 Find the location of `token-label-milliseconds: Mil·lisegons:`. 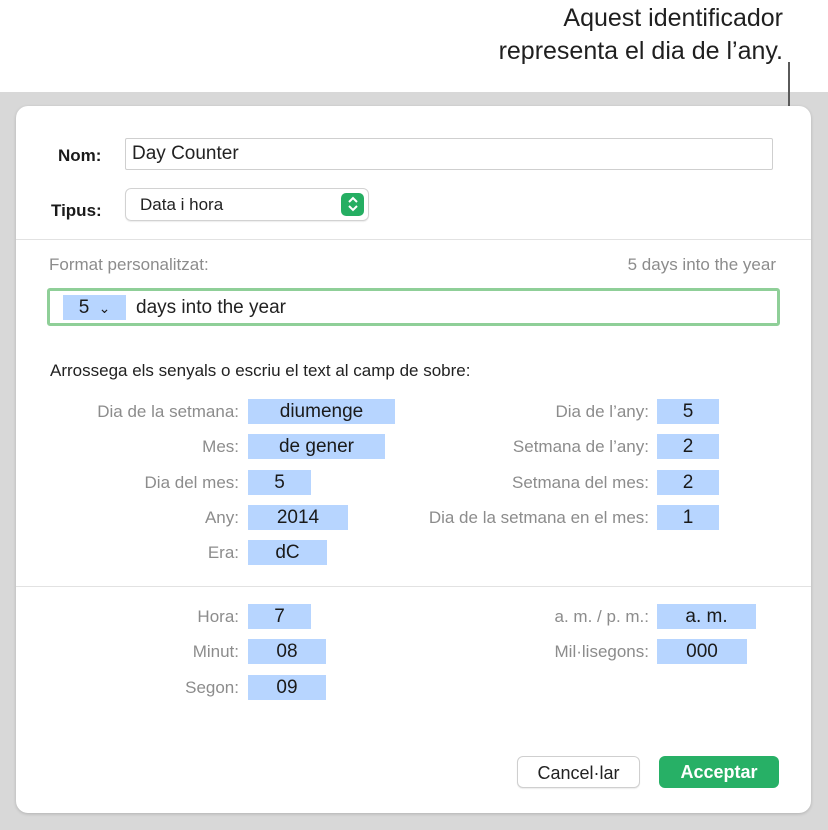

token-label-milliseconds: Mil·lisegons: is located at coordinates (601, 651).